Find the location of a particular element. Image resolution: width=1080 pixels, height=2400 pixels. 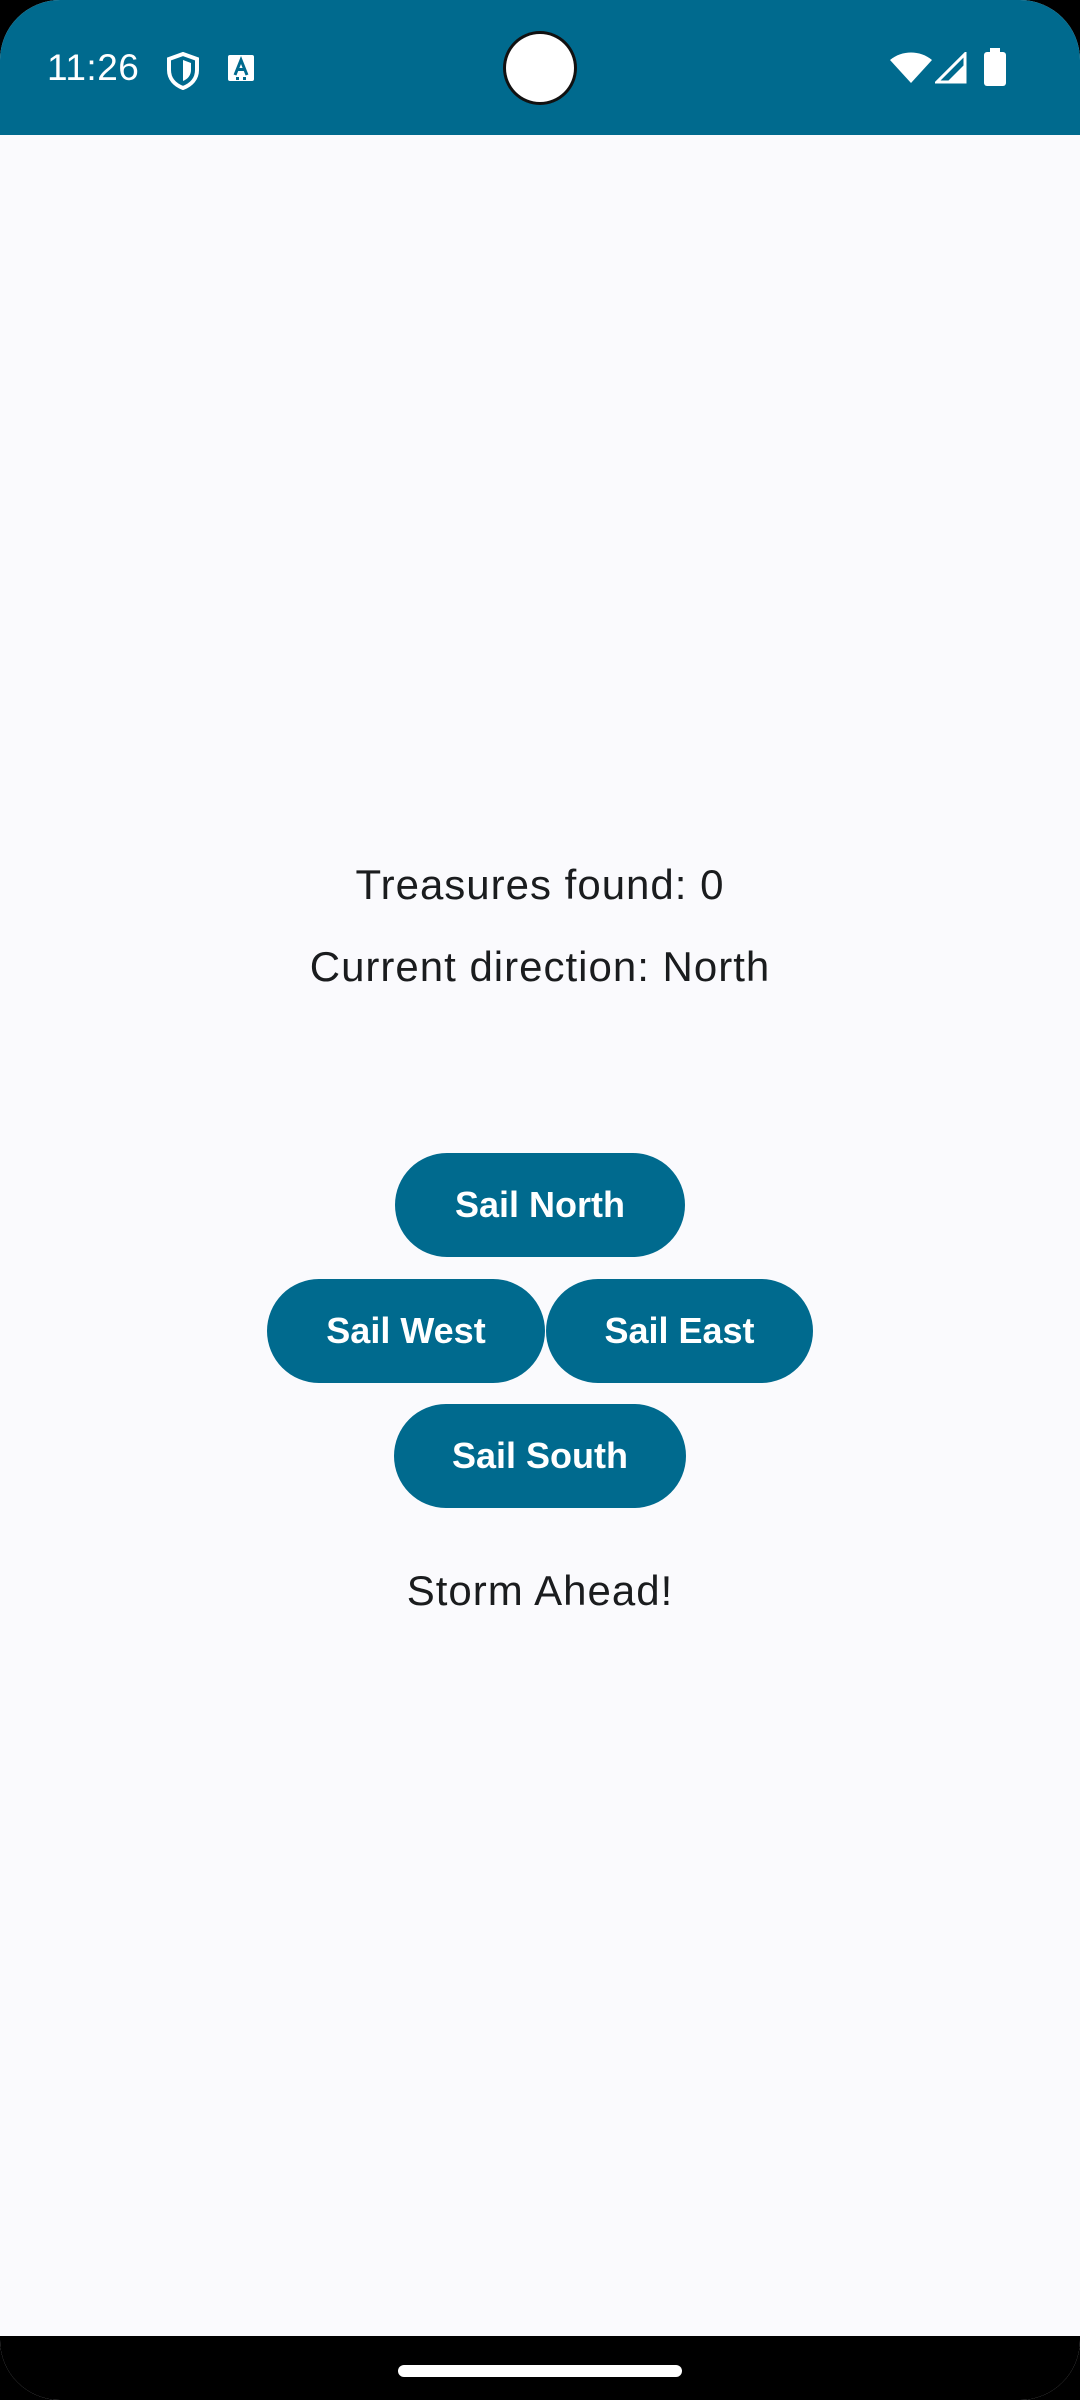

translate-icon is located at coordinates (241, 68).